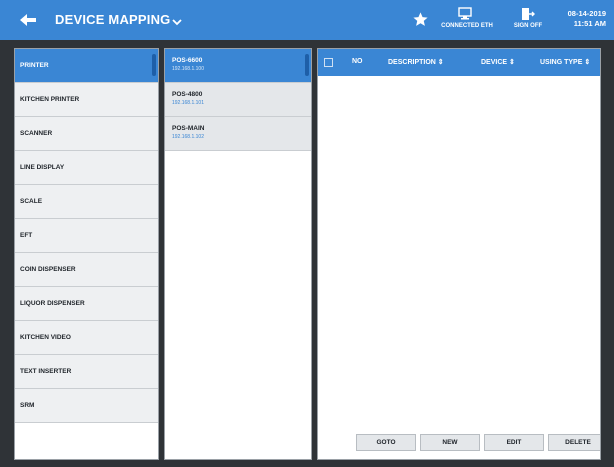 The height and width of the screenshot is (467, 614). Describe the element at coordinates (86, 168) in the screenshot. I see `device-type-line-display: LINE DISPLAY` at that location.